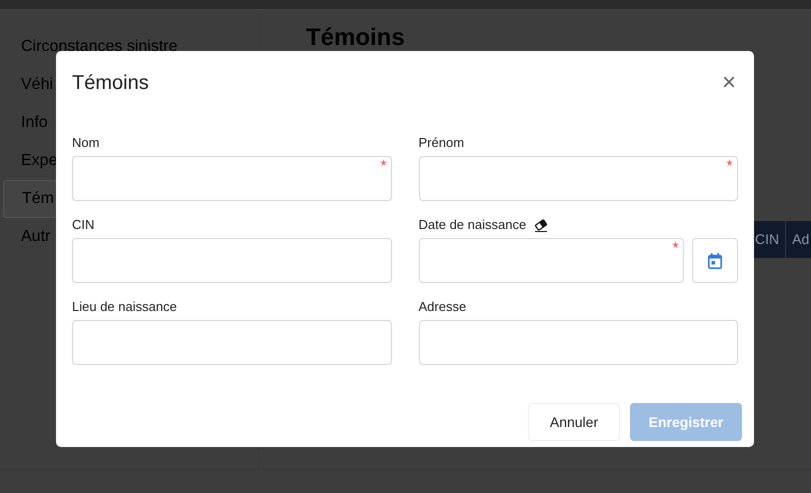 This screenshot has width=811, height=493. I want to click on field-label: Prénom, so click(441, 143).